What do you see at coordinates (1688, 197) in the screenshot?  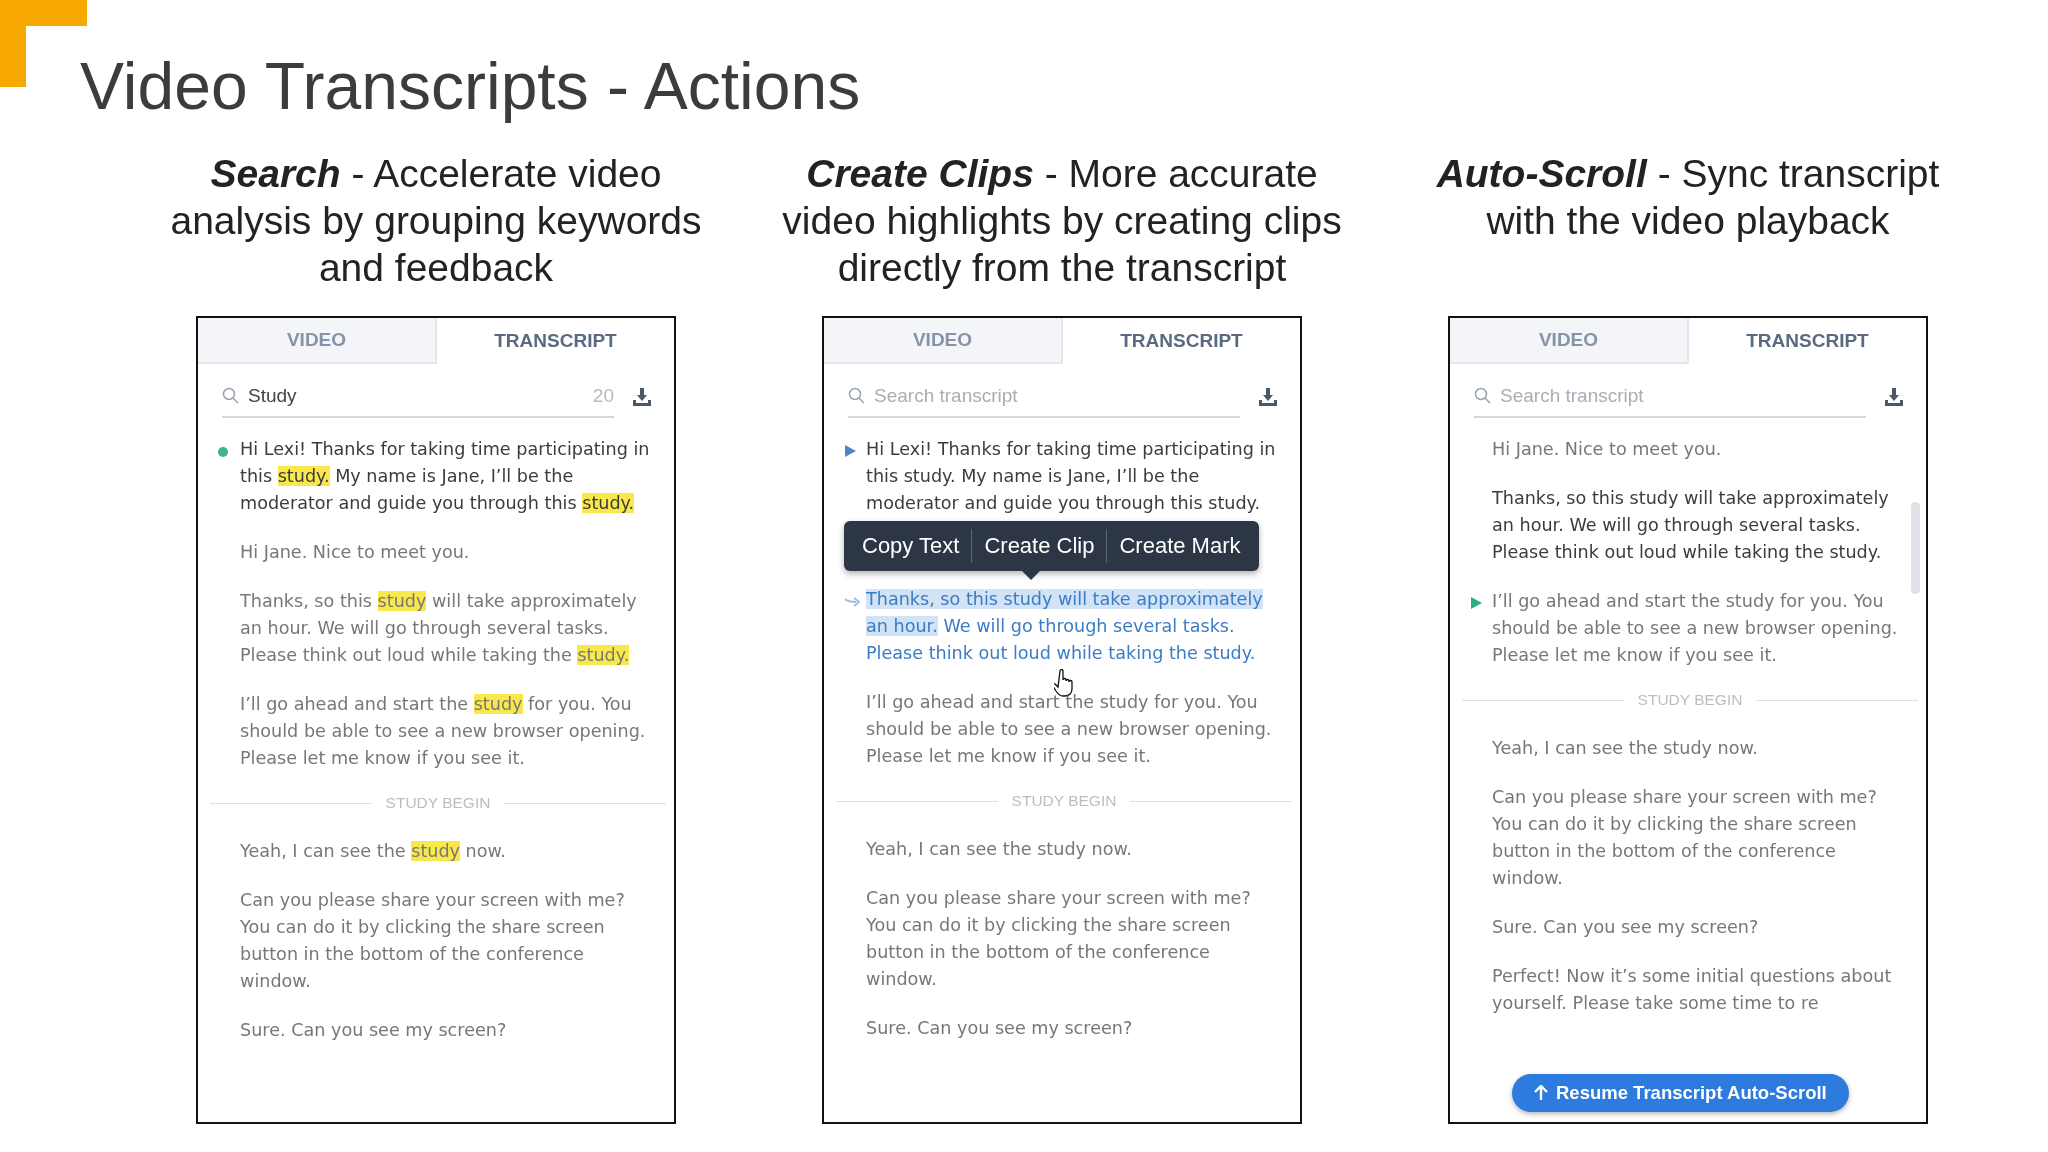 I see `feature-caption: Auto-Scroll - Sync transcript with the video playback` at bounding box center [1688, 197].